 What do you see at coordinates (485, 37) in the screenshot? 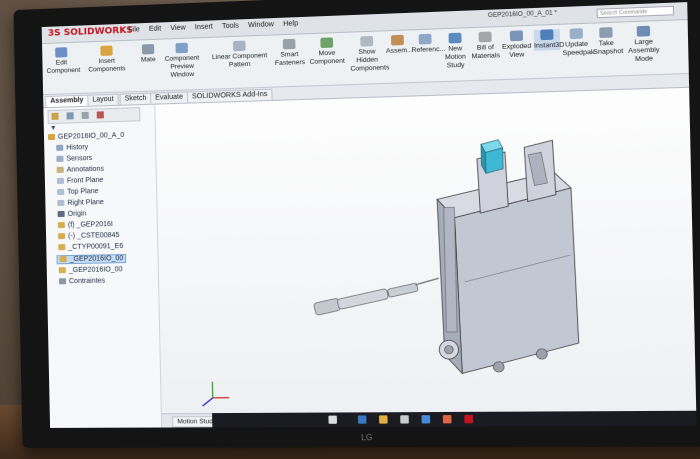
I see `bom-icon` at bounding box center [485, 37].